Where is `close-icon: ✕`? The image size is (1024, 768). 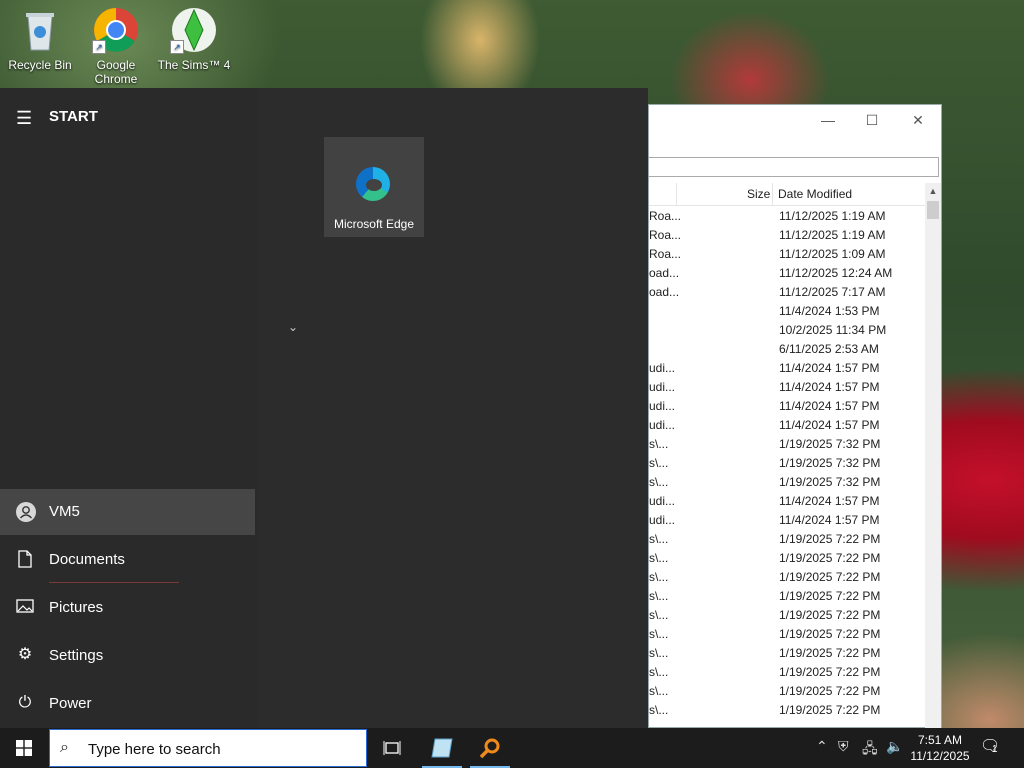 close-icon: ✕ is located at coordinates (918, 120).